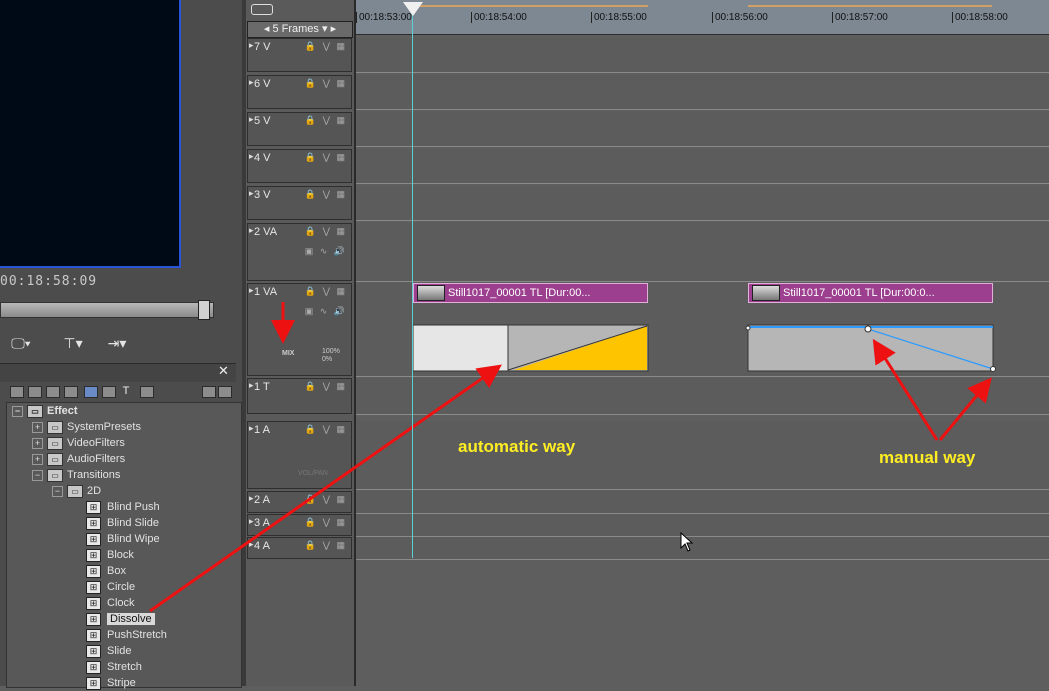 The height and width of the screenshot is (691, 1049). What do you see at coordinates (299, 548) in the screenshot?
I see `track-header: ▸ 4 A 🔒 ⋁ ▦` at bounding box center [299, 548].